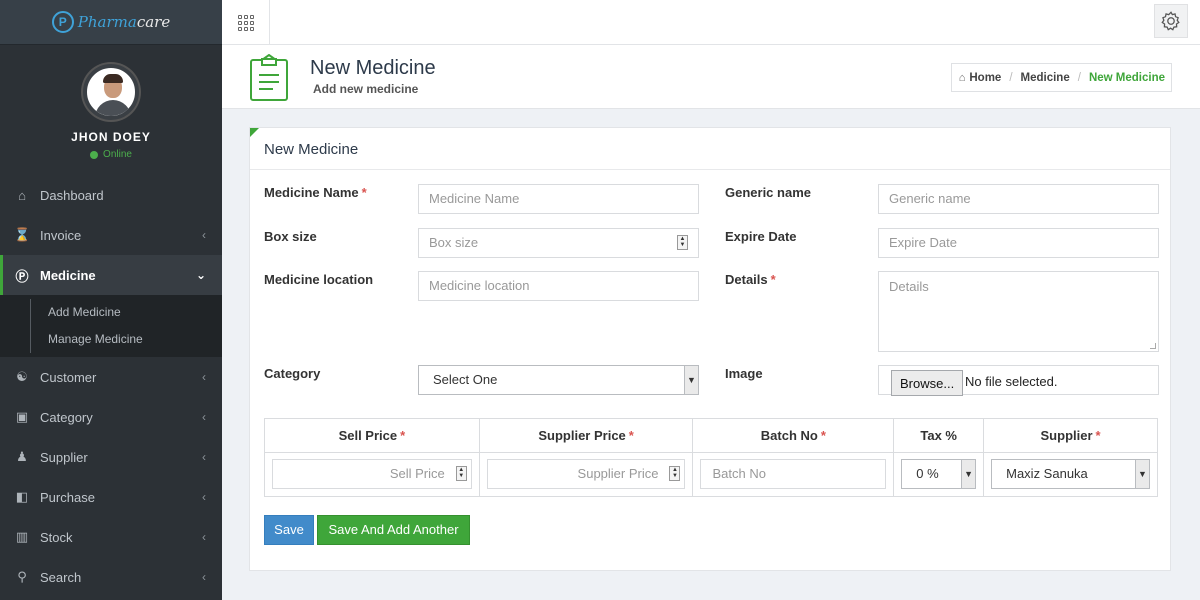 Image resolution: width=1200 pixels, height=600 pixels. What do you see at coordinates (319, 279) in the screenshot?
I see `medicine-location-label: Medicine location` at bounding box center [319, 279].